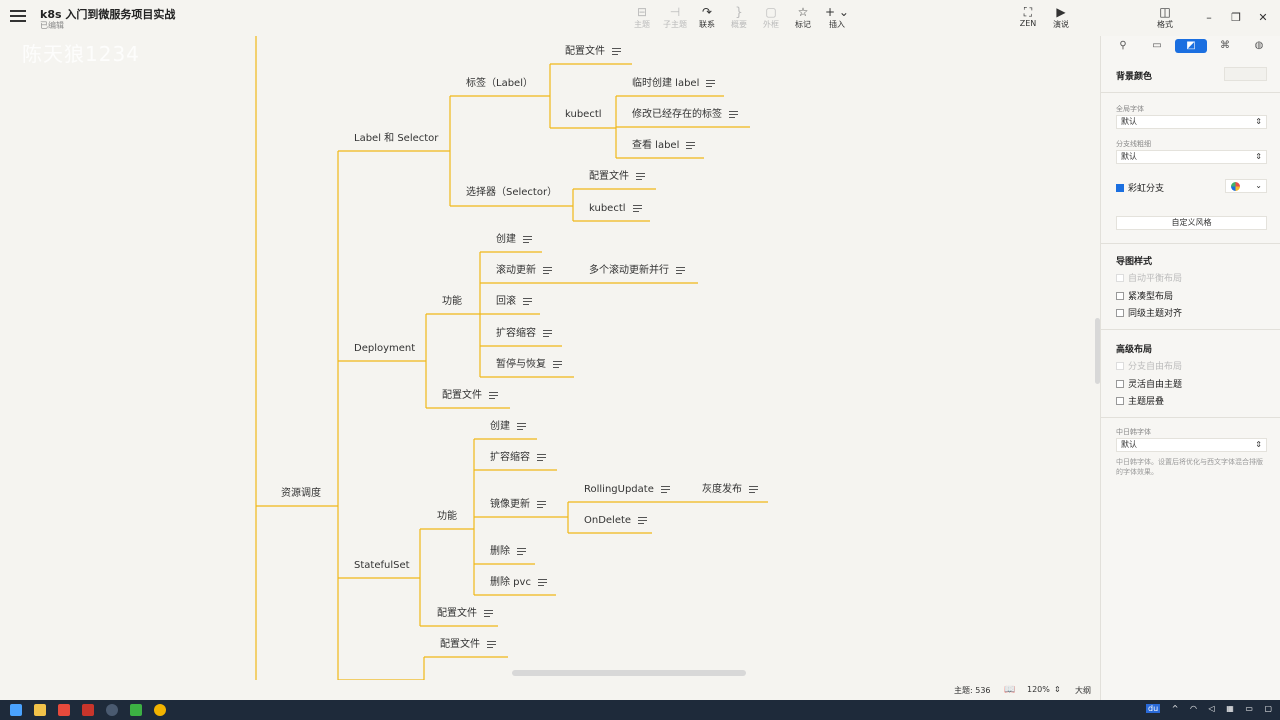 The height and width of the screenshot is (720, 1280). I want to click on wifi-icon: ◠, so click(1193, 708).